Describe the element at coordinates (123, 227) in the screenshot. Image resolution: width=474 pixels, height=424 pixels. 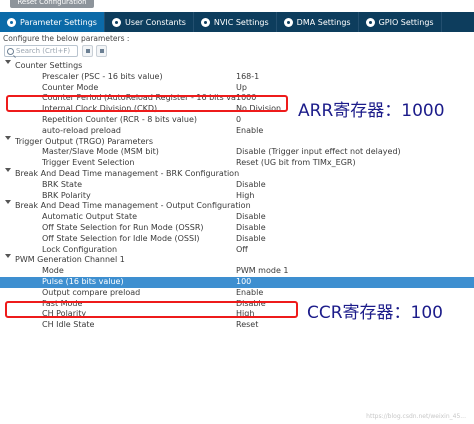
I see `param-name: Off State Selection for Run Mode (OSSR)` at that location.